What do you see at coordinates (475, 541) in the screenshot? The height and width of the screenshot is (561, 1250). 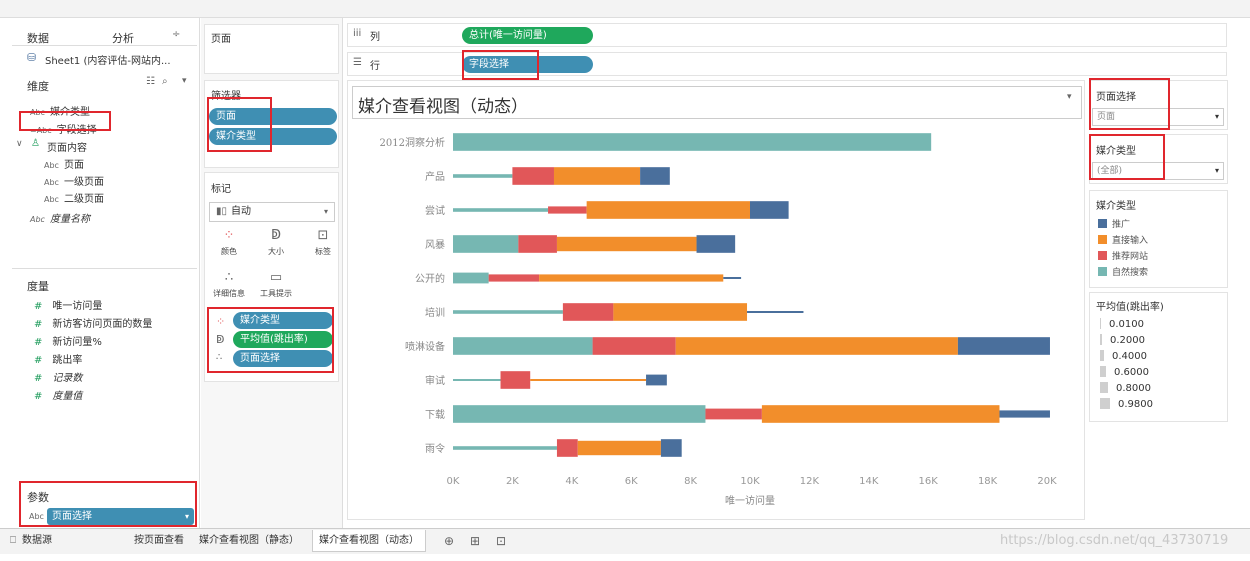 I see `new-dashboard-icon: ⊞` at bounding box center [475, 541].